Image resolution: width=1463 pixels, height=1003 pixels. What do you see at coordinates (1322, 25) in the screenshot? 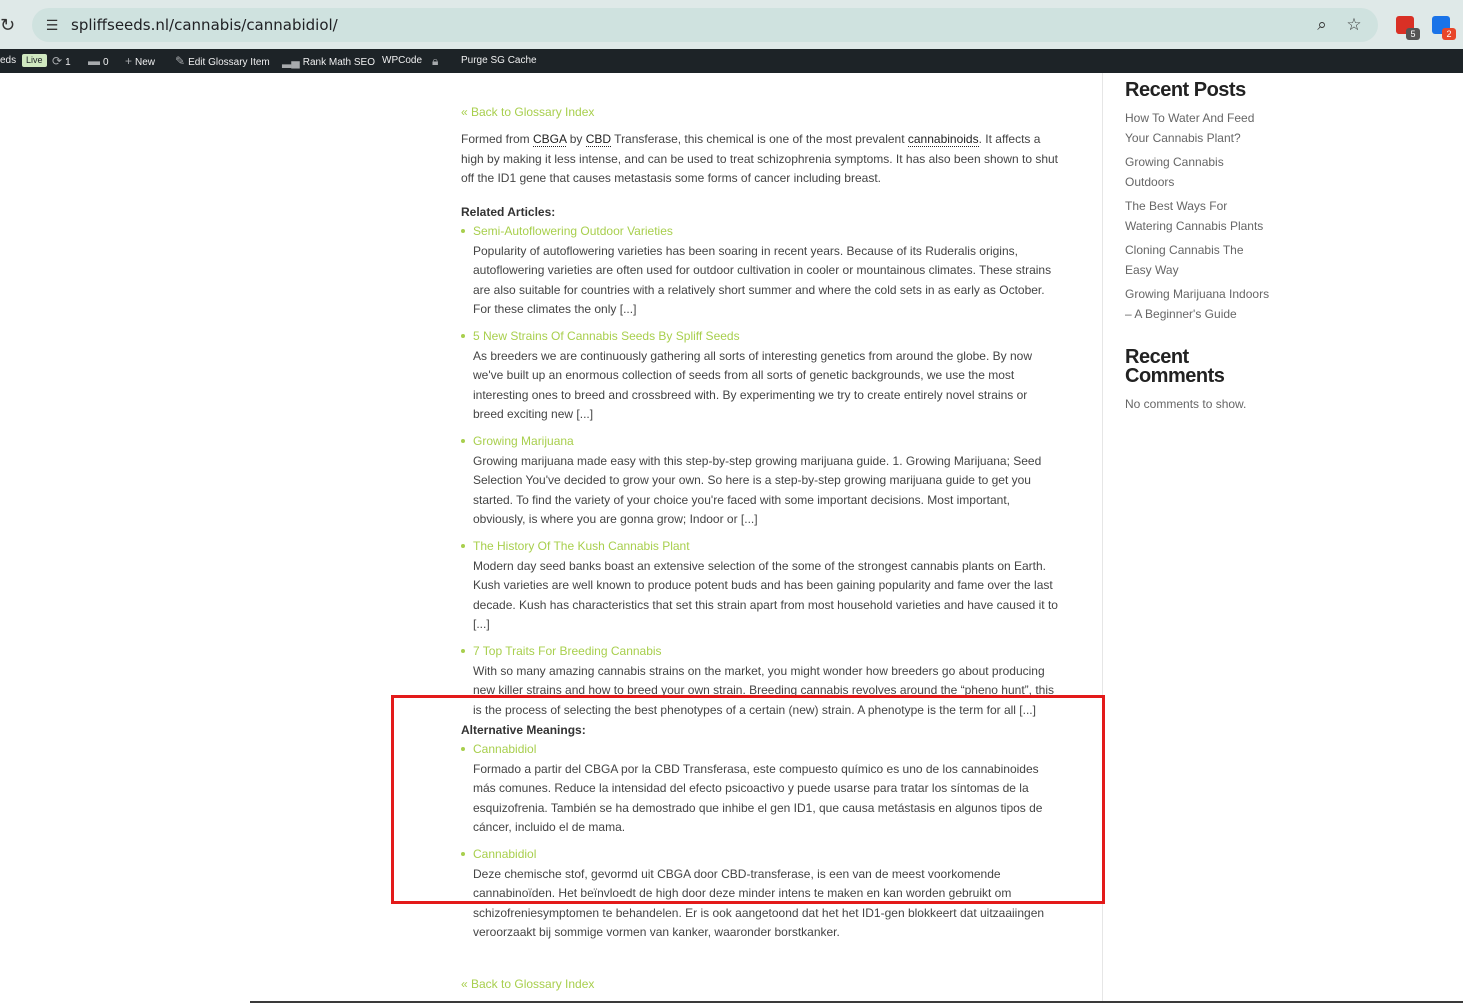
I see `zoom-icon: ⌕` at bounding box center [1322, 25].